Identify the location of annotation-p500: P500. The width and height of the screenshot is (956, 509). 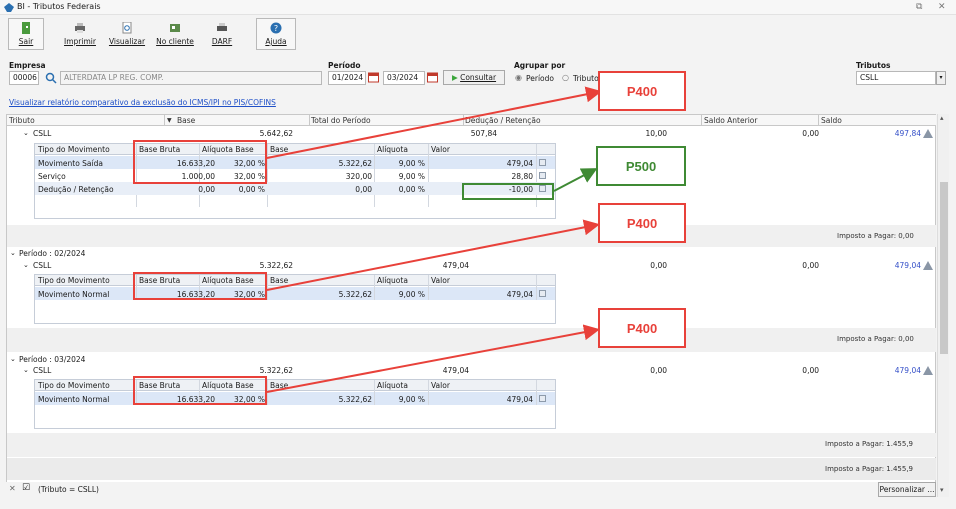
(641, 166).